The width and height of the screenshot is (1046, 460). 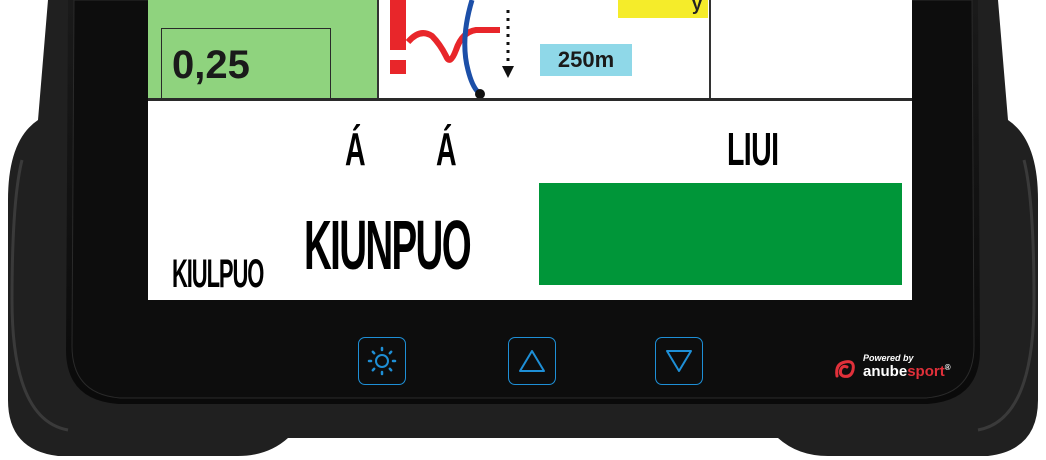 I want to click on distance-badge: 250m, so click(x=586, y=60).